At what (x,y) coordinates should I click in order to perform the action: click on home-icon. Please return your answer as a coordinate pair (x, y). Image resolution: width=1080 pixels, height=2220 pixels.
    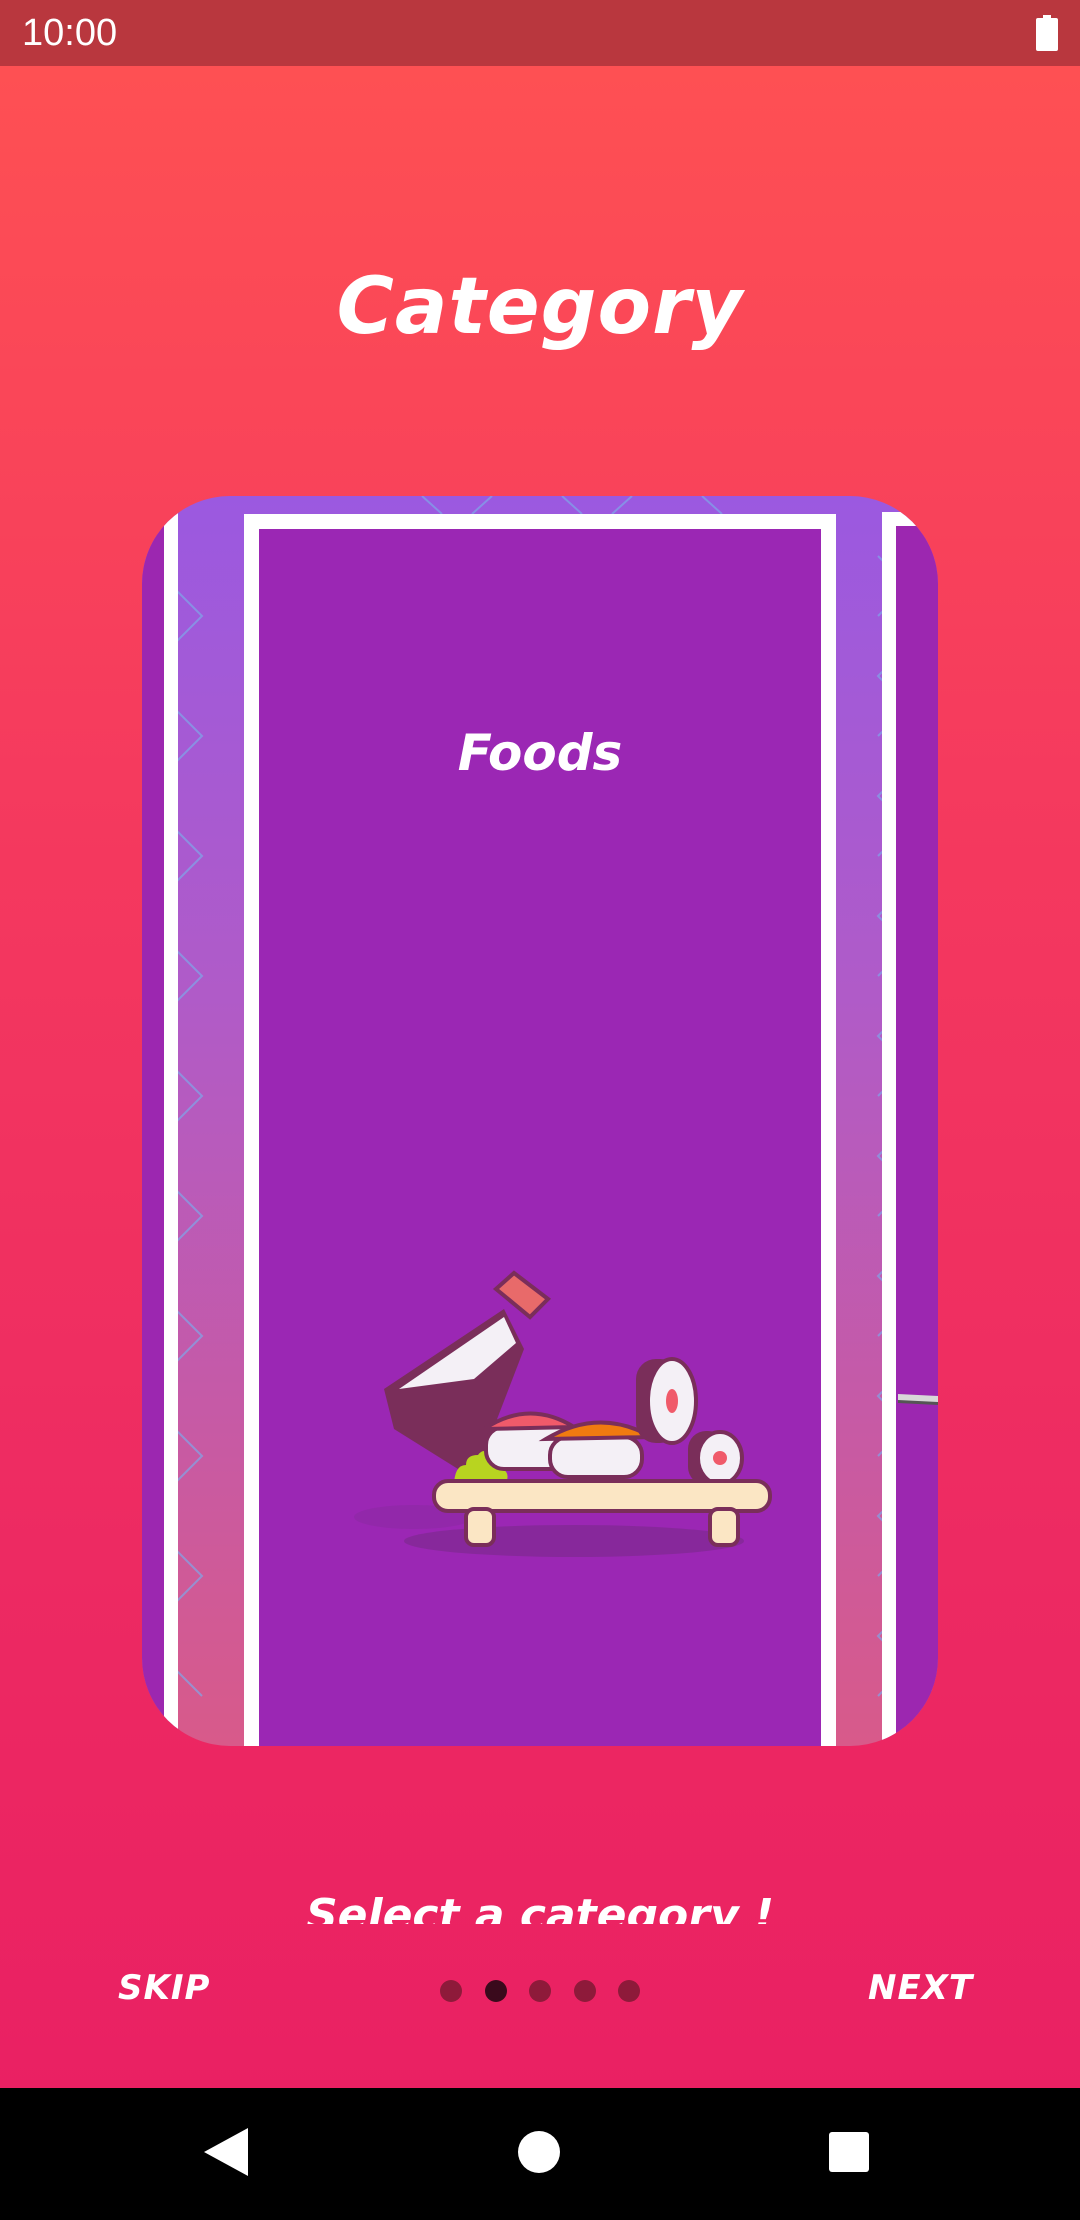
    Looking at the image, I should click on (539, 2152).